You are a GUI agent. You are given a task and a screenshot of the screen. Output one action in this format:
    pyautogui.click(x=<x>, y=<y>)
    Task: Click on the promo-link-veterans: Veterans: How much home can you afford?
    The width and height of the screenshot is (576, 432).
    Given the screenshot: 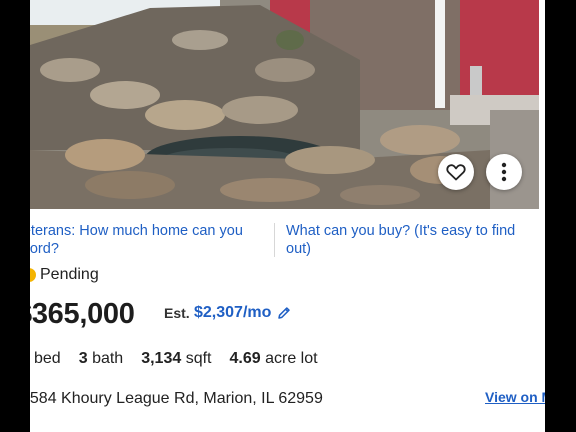 What is the action you would take?
    pyautogui.click(x=138, y=240)
    